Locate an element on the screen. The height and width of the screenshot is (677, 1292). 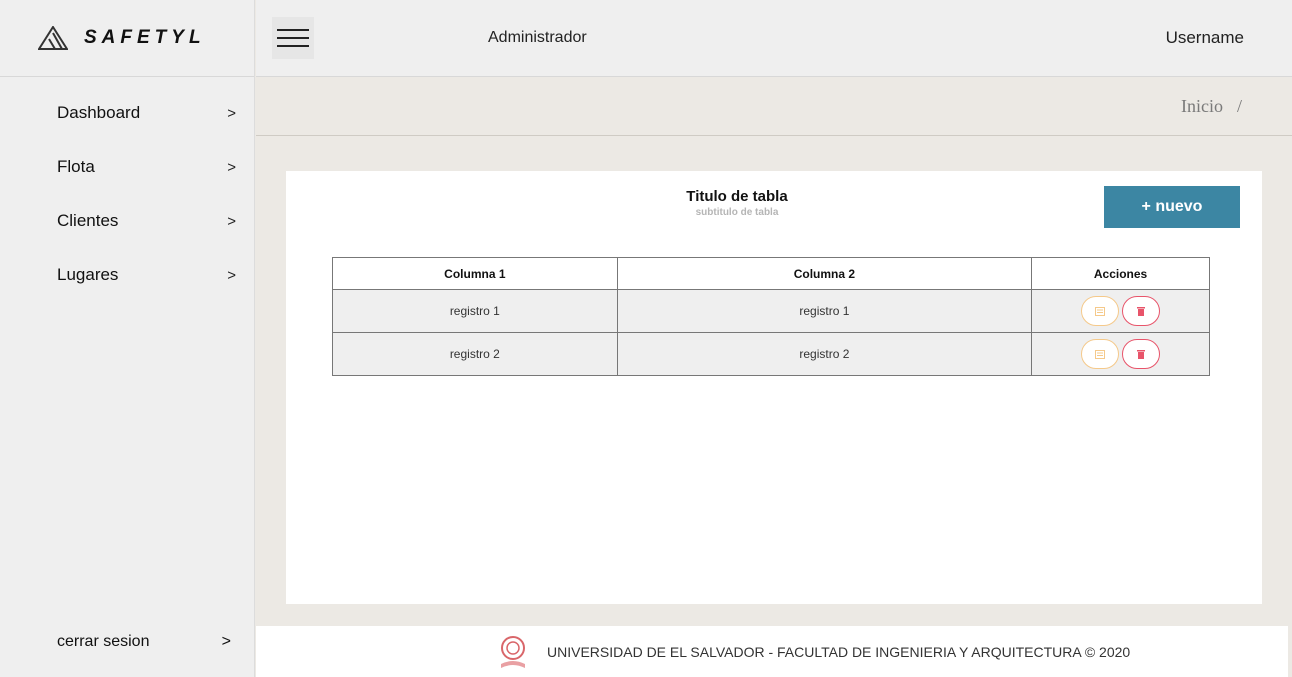
top-bar: Administrador Username is located at coordinates (774, 38).